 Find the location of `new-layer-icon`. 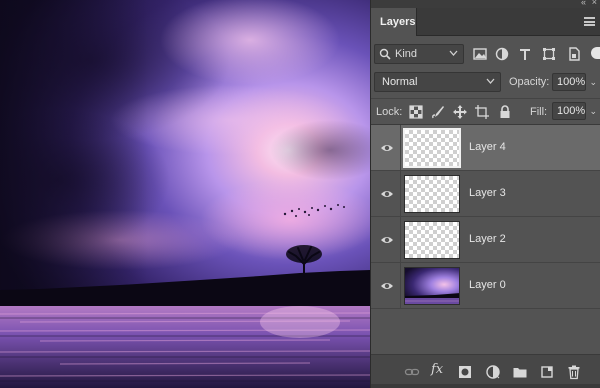

new-layer-icon is located at coordinates (547, 372).